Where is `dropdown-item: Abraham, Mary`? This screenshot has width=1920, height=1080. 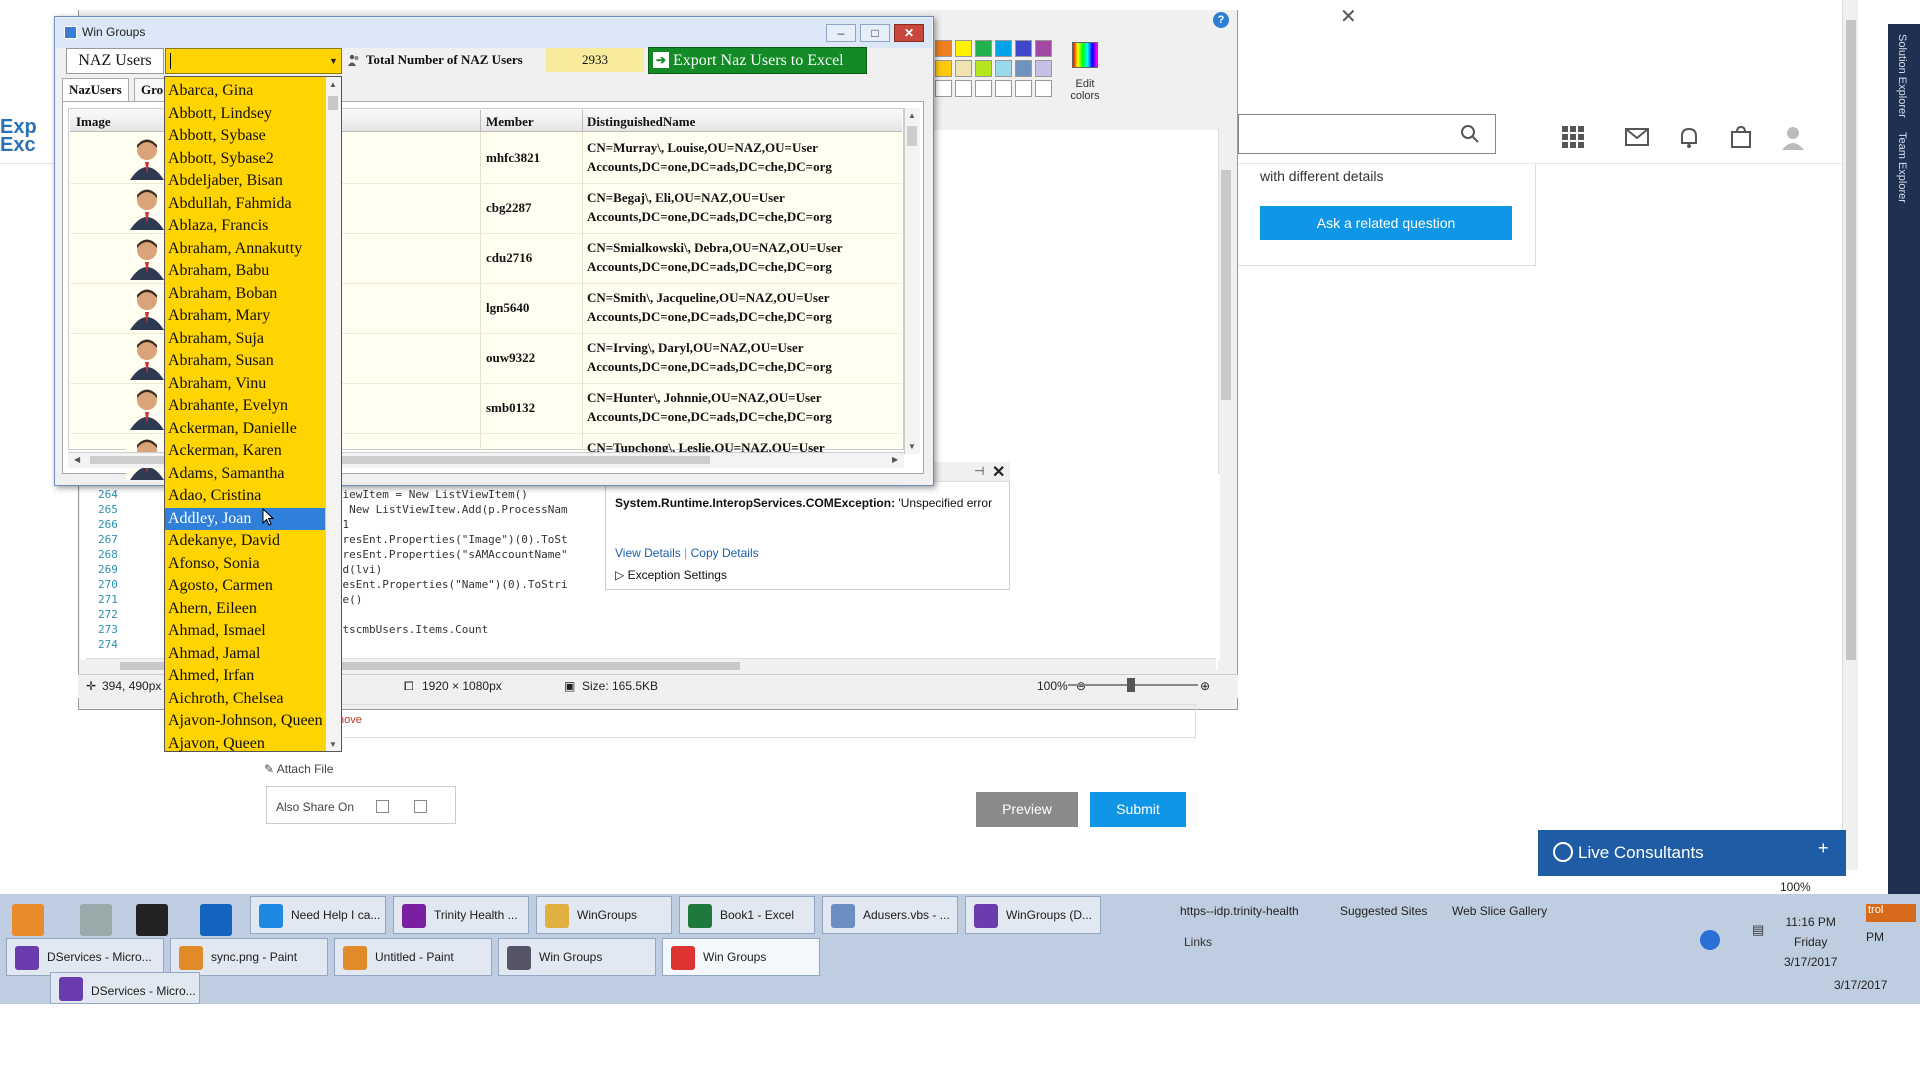
dropdown-item: Abraham, Mary is located at coordinates (245, 316).